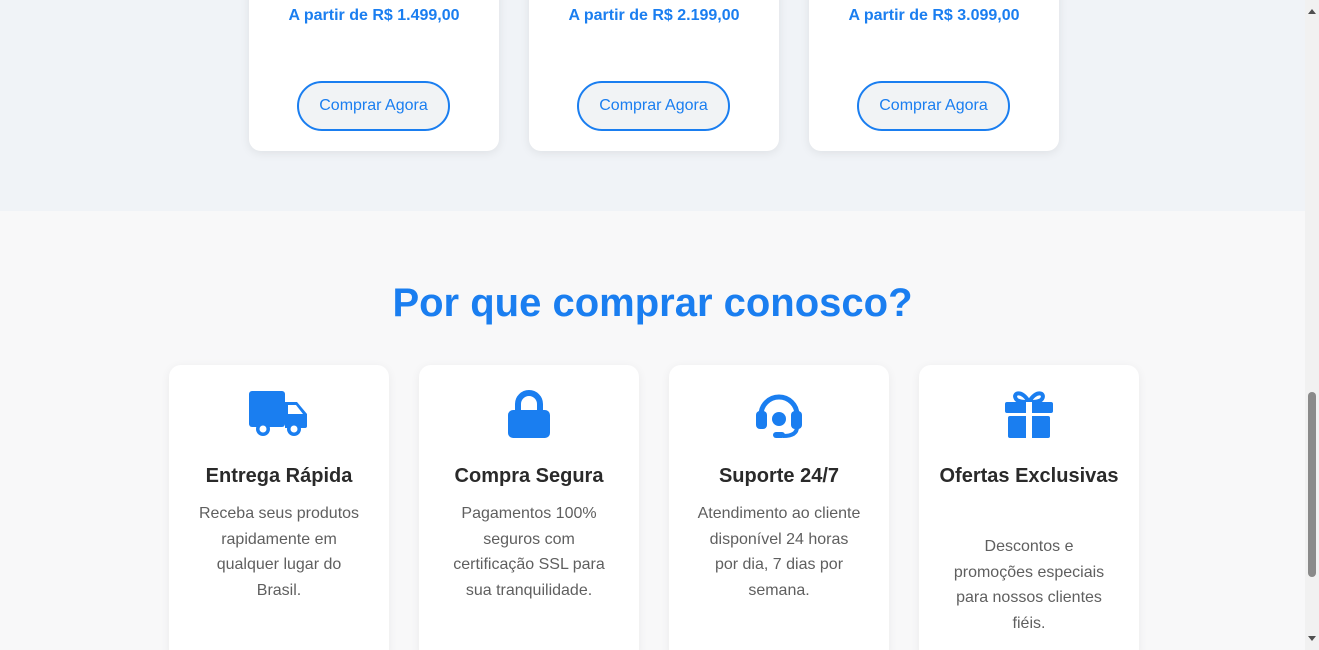  What do you see at coordinates (529, 414) in the screenshot?
I see `lock-icon` at bounding box center [529, 414].